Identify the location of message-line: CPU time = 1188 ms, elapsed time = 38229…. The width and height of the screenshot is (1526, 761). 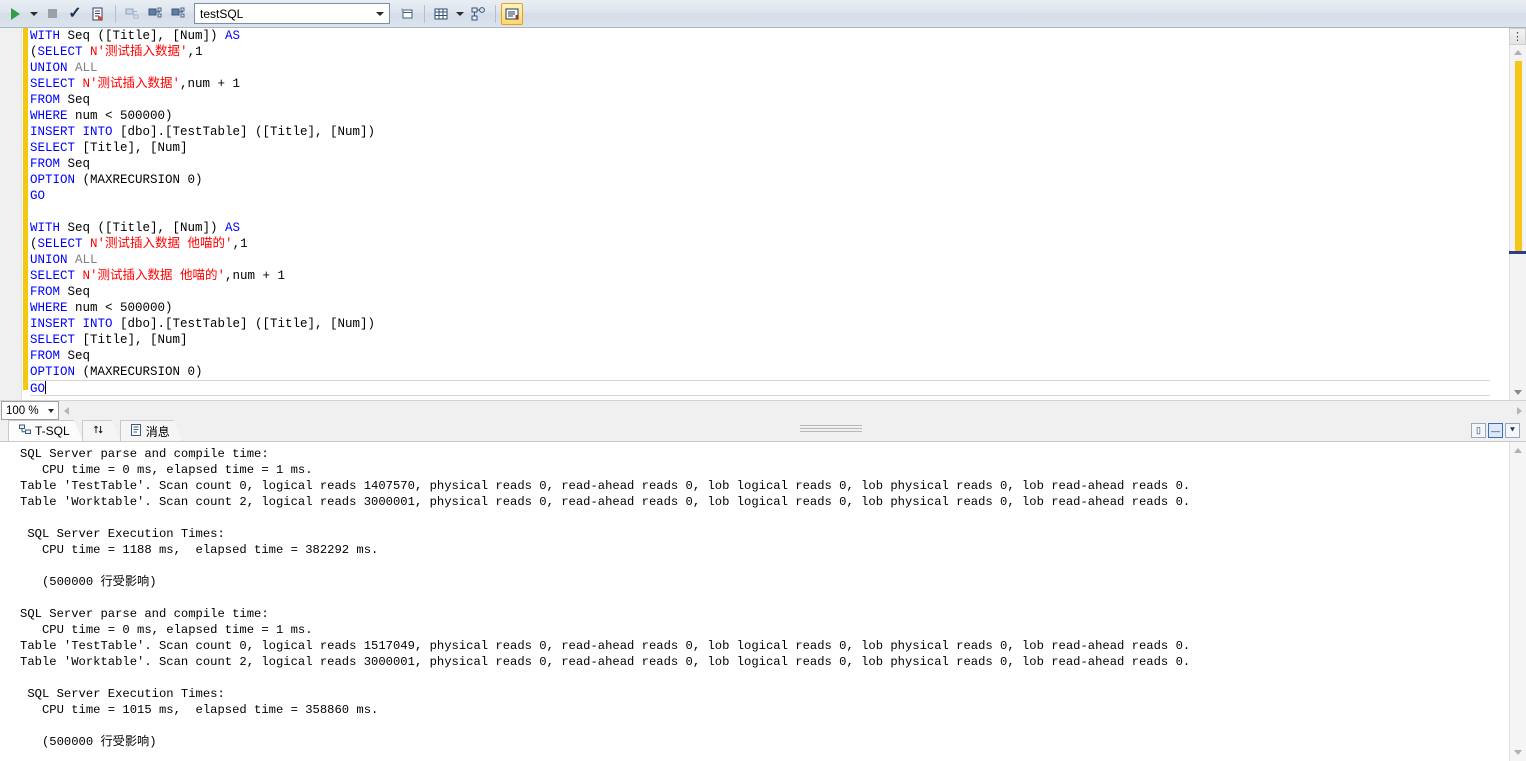
(199, 550).